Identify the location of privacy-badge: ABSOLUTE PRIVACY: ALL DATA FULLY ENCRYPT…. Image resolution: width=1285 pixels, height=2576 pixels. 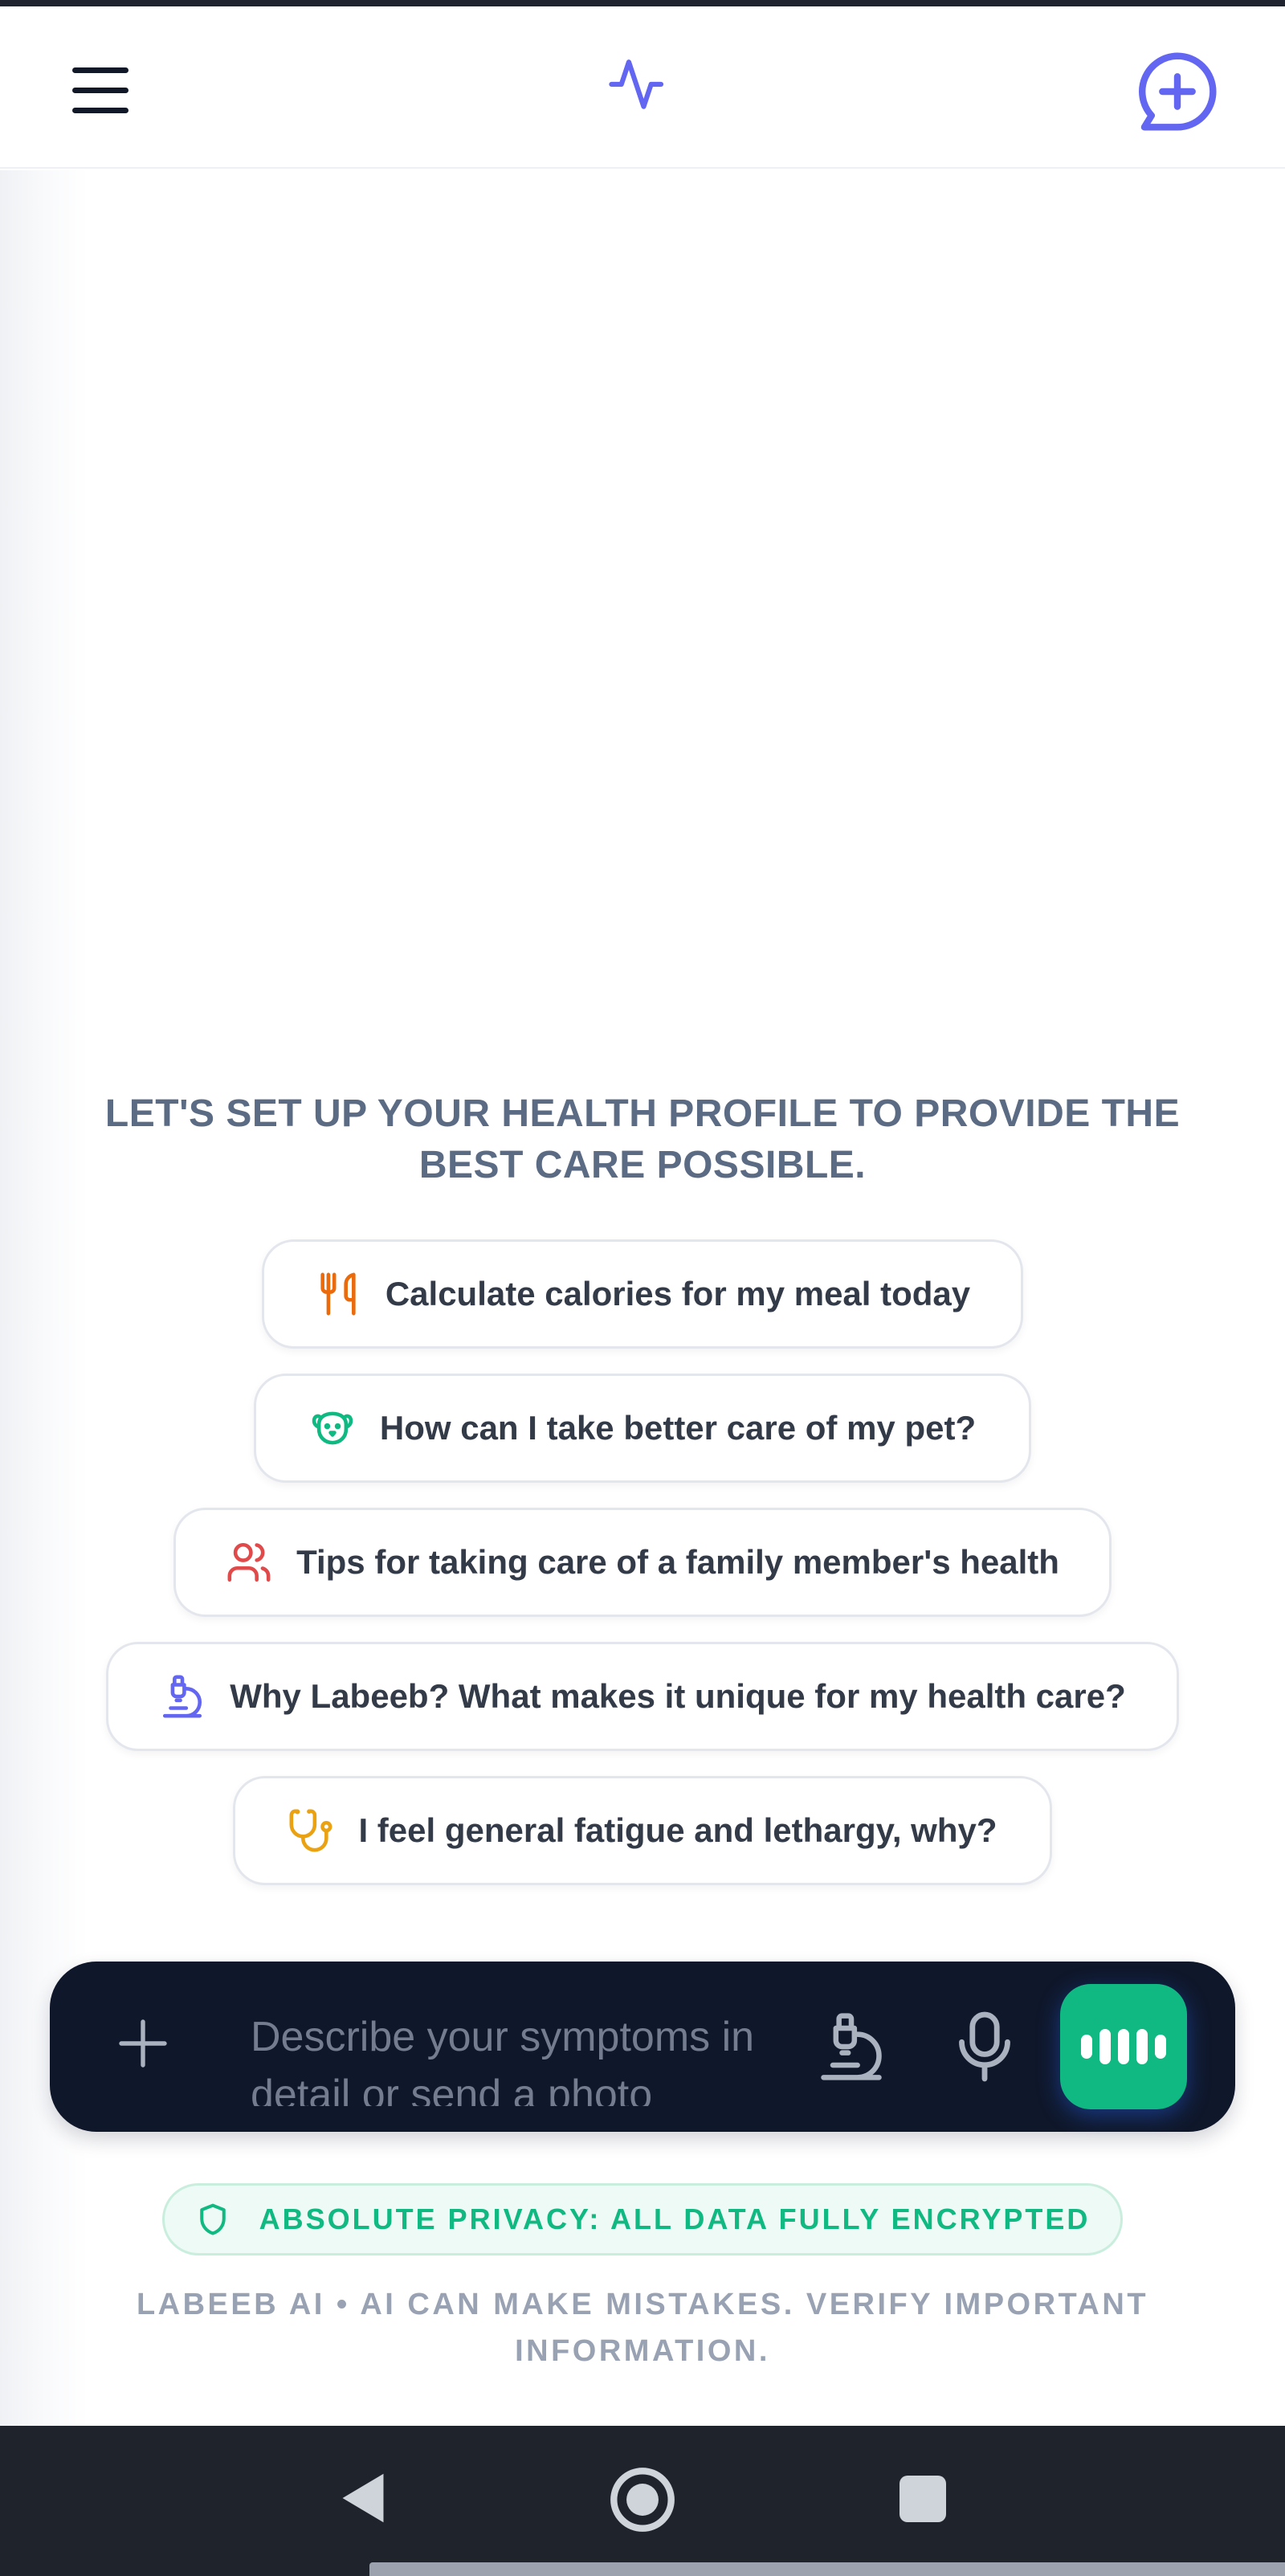
(642, 2219).